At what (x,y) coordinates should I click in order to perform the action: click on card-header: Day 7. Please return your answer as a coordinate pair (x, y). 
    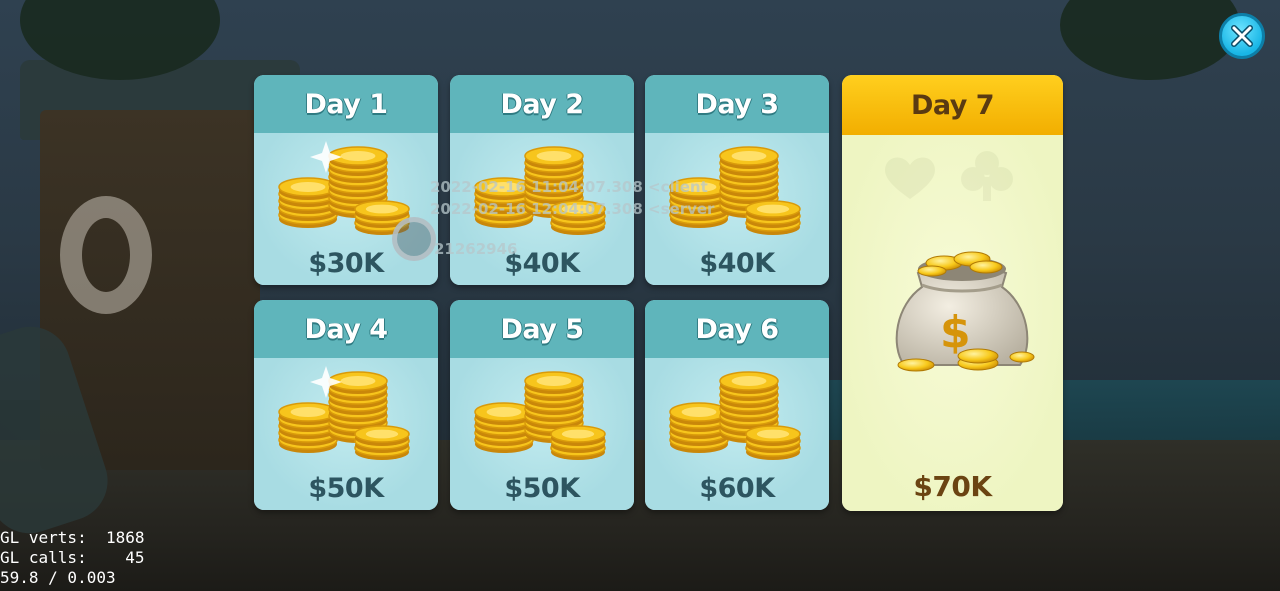
    Looking at the image, I should click on (952, 105).